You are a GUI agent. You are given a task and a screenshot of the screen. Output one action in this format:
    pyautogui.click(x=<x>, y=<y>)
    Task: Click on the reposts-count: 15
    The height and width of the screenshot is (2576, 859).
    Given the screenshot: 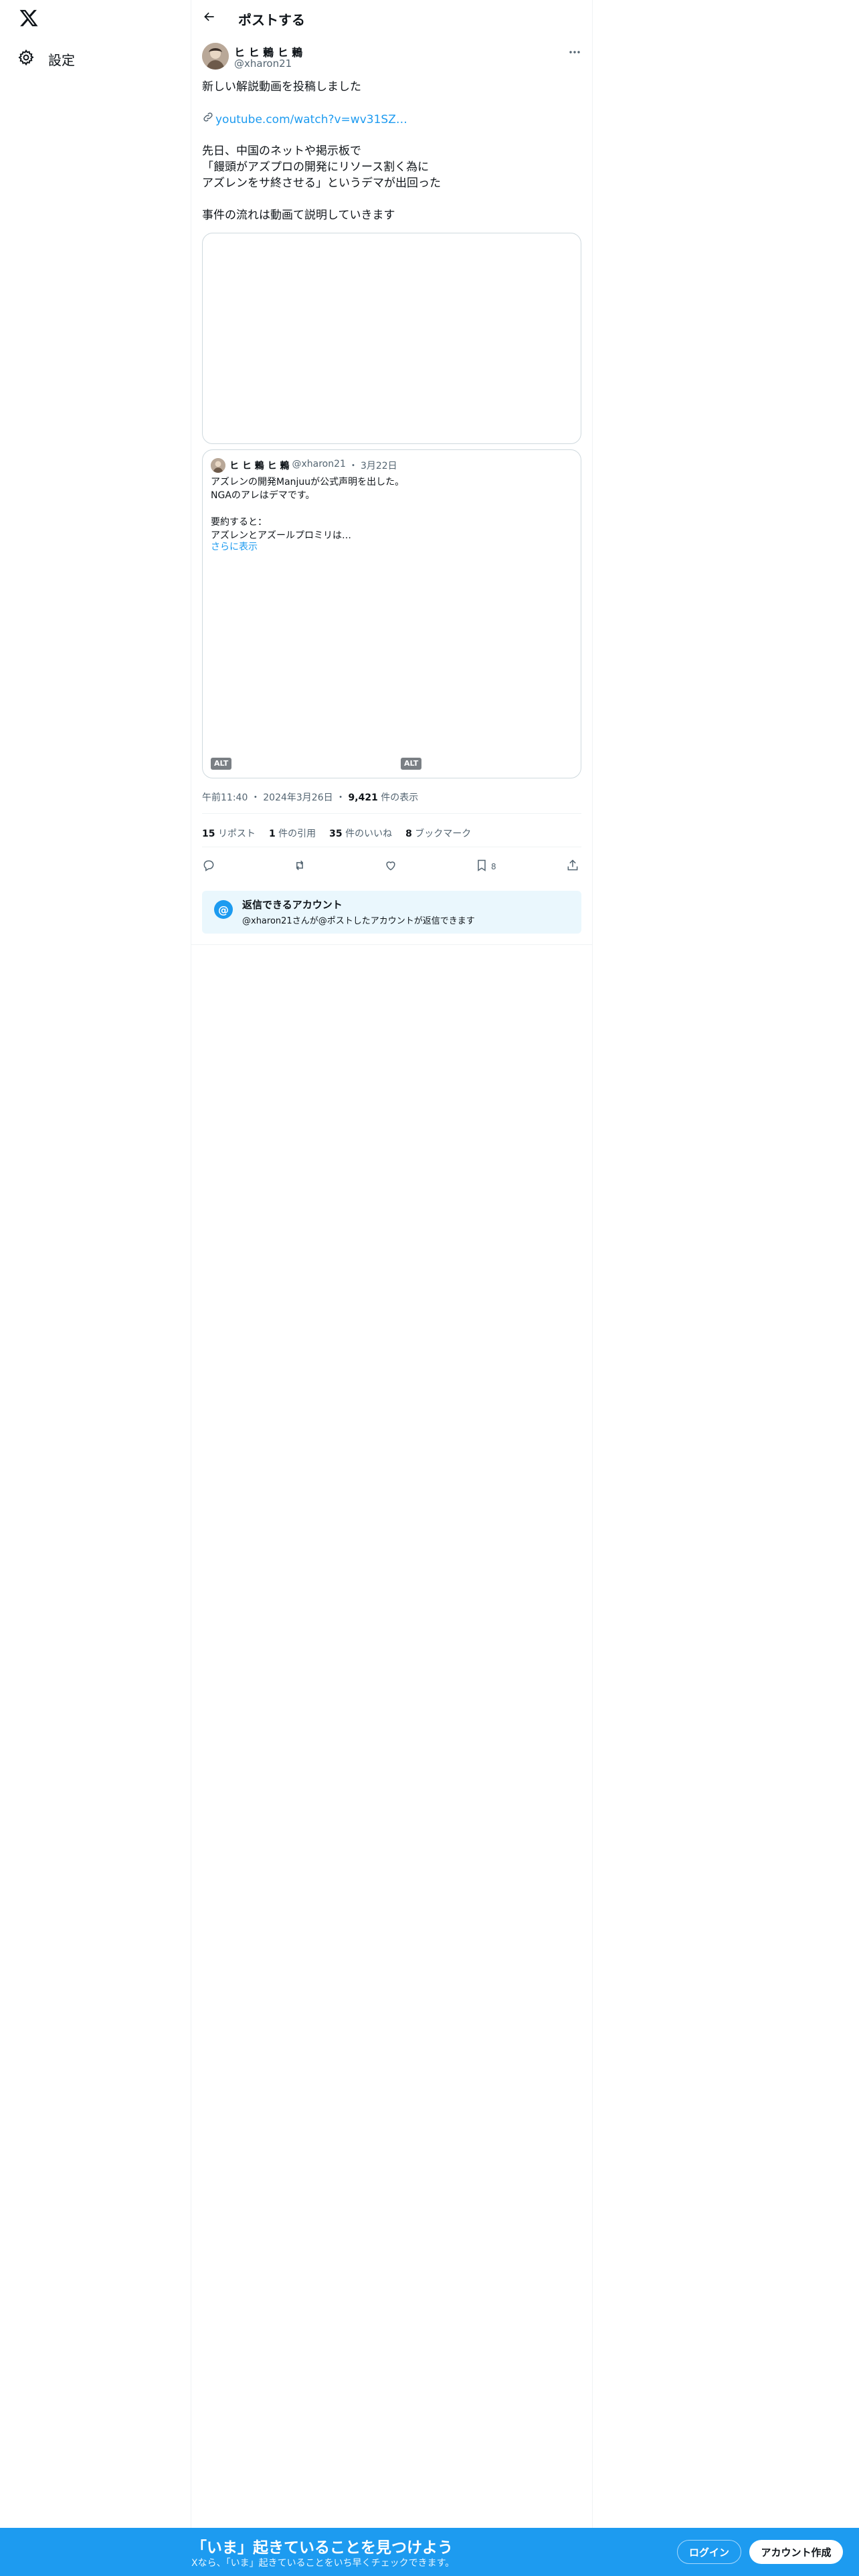 What is the action you would take?
    pyautogui.click(x=209, y=834)
    